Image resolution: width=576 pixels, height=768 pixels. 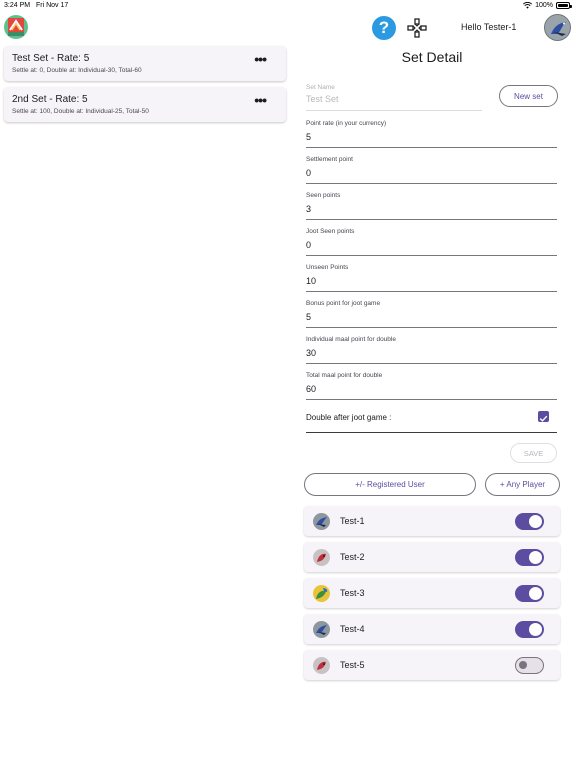 I want to click on page-title: Set Detail, so click(x=432, y=57).